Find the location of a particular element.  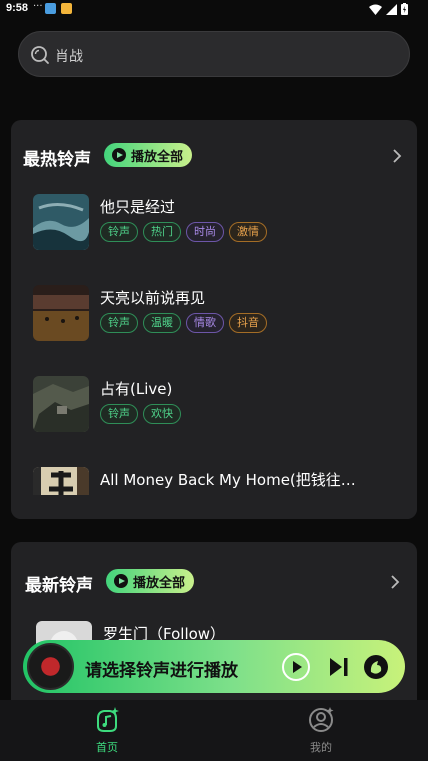

nav-mine: 我的 is located at coordinates (321, 730).